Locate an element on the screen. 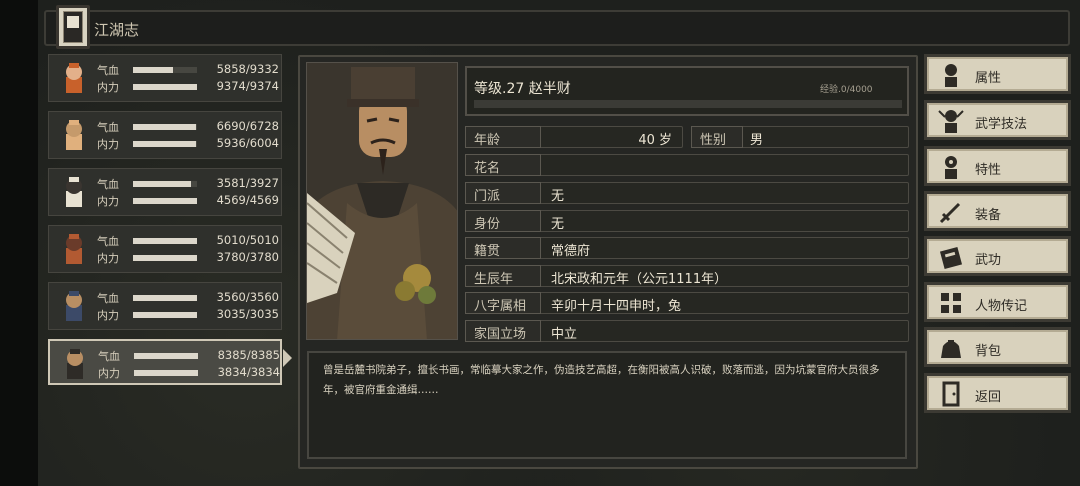  title-bar is located at coordinates (557, 28).